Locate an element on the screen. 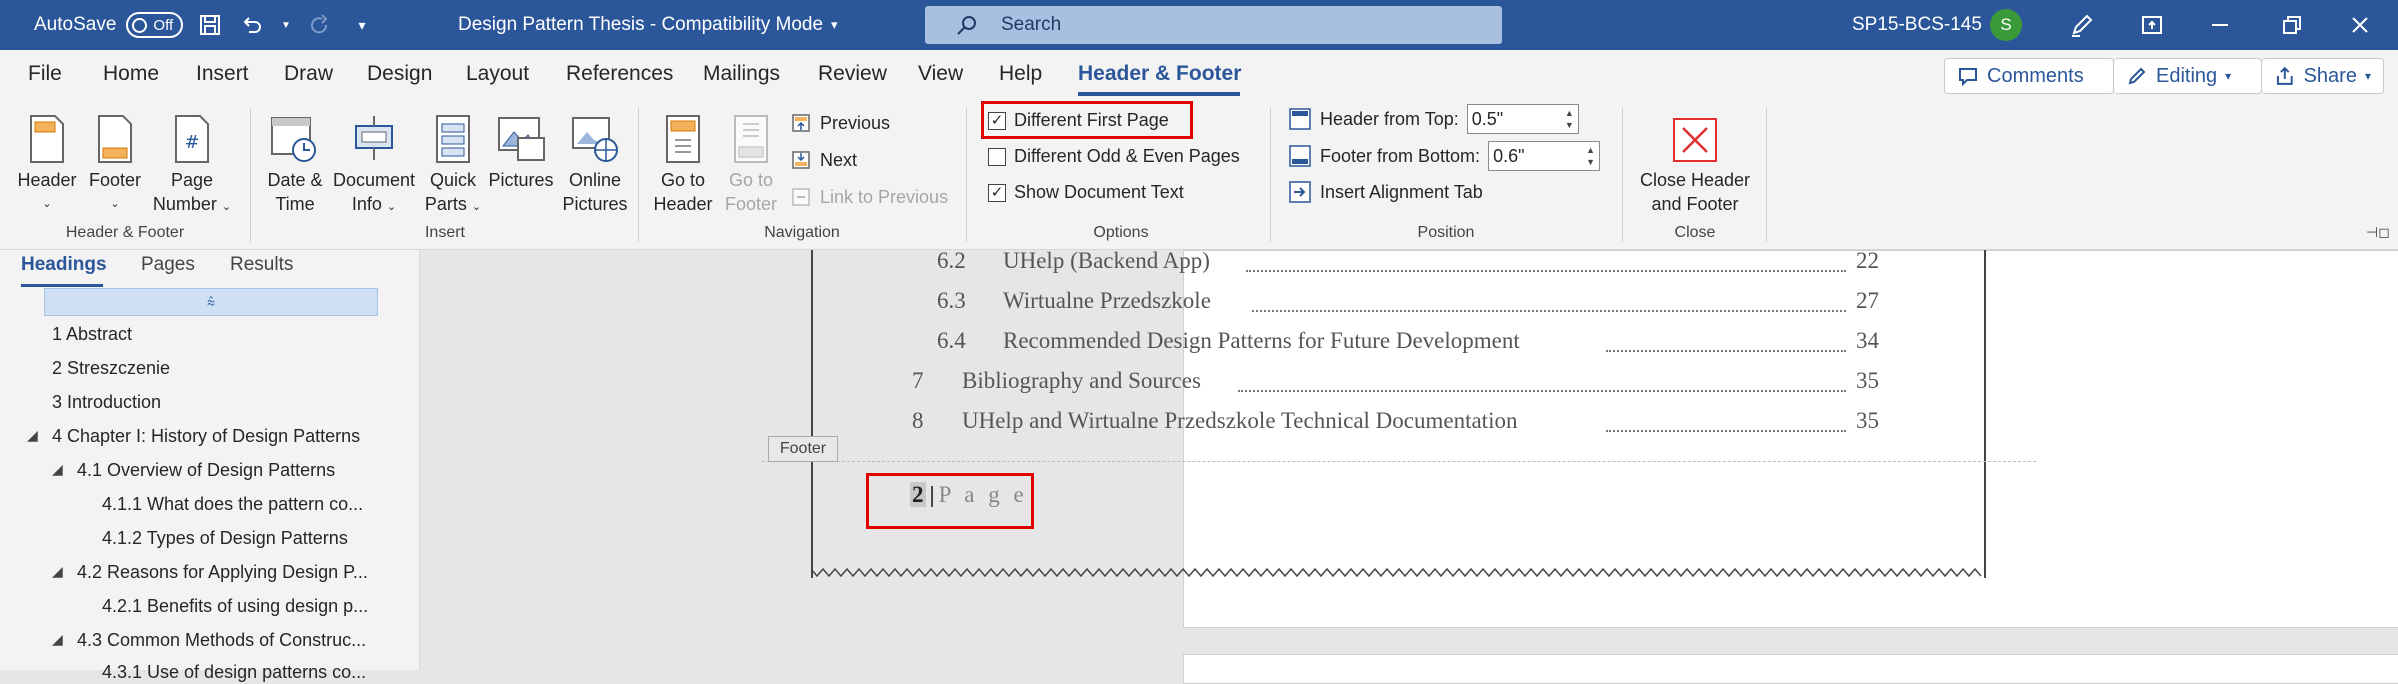 Image resolution: width=2398 pixels, height=684 pixels. page-number-field: 2 is located at coordinates (918, 494).